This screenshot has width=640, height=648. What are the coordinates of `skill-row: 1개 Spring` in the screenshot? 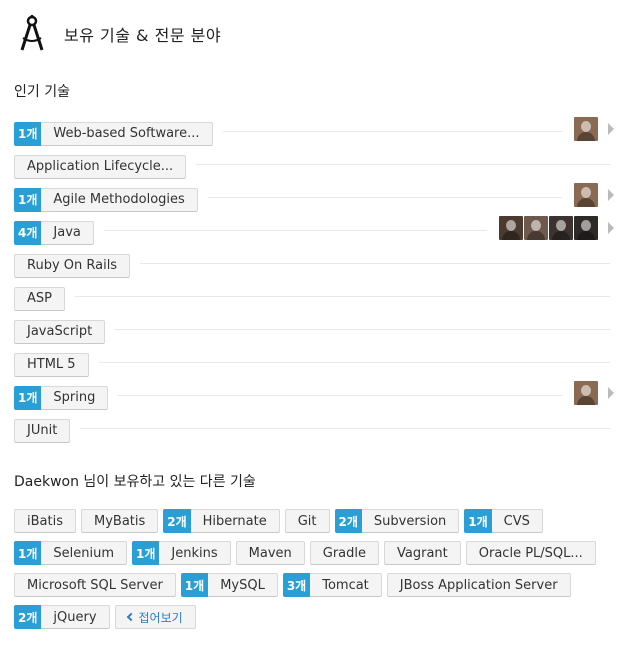 It's located at (315, 397).